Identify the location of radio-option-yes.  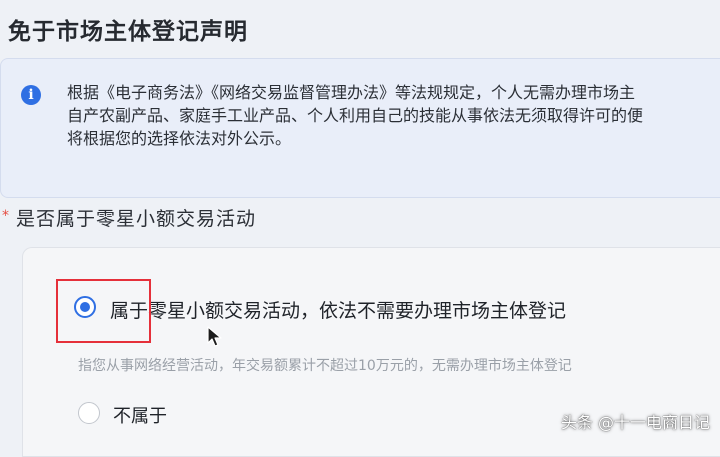
(85, 307).